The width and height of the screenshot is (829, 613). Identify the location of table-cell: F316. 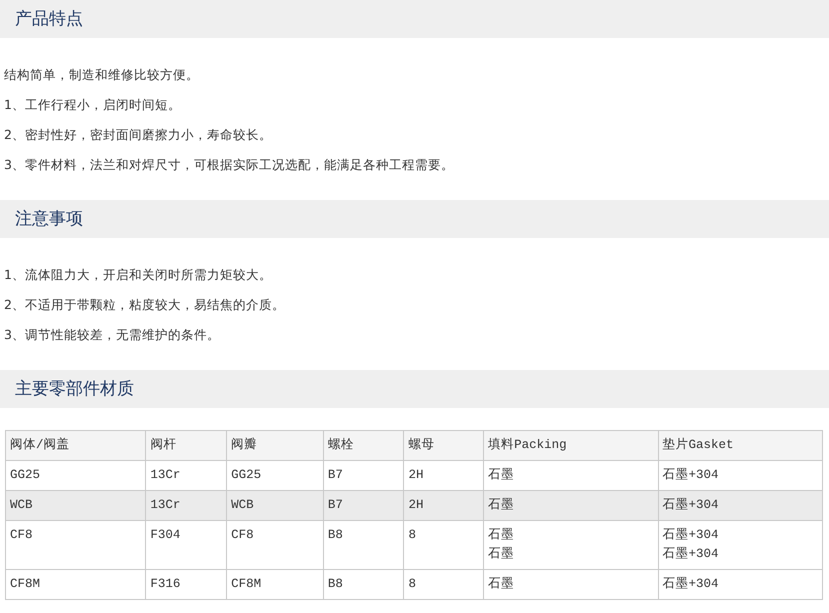
(186, 585).